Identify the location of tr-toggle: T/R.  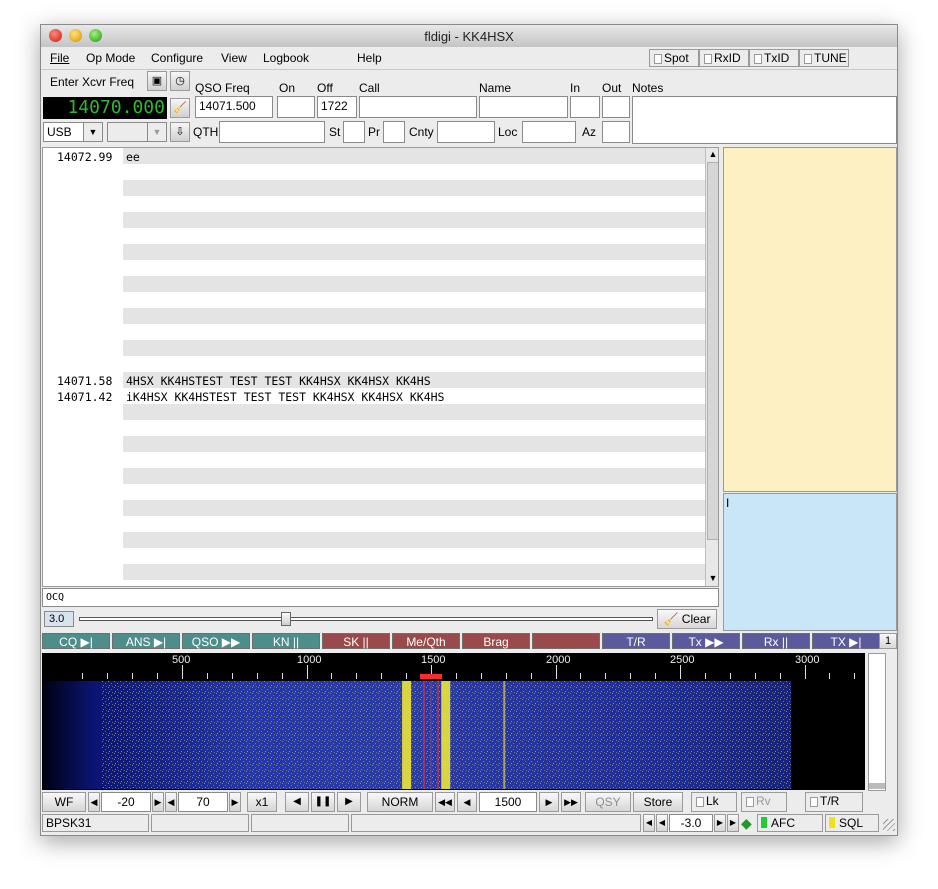
(834, 802).